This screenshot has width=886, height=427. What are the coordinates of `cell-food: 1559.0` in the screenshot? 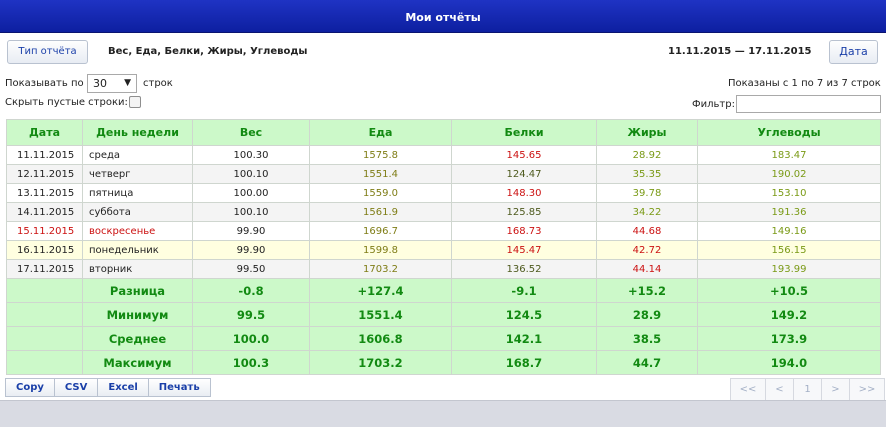 It's located at (380, 193).